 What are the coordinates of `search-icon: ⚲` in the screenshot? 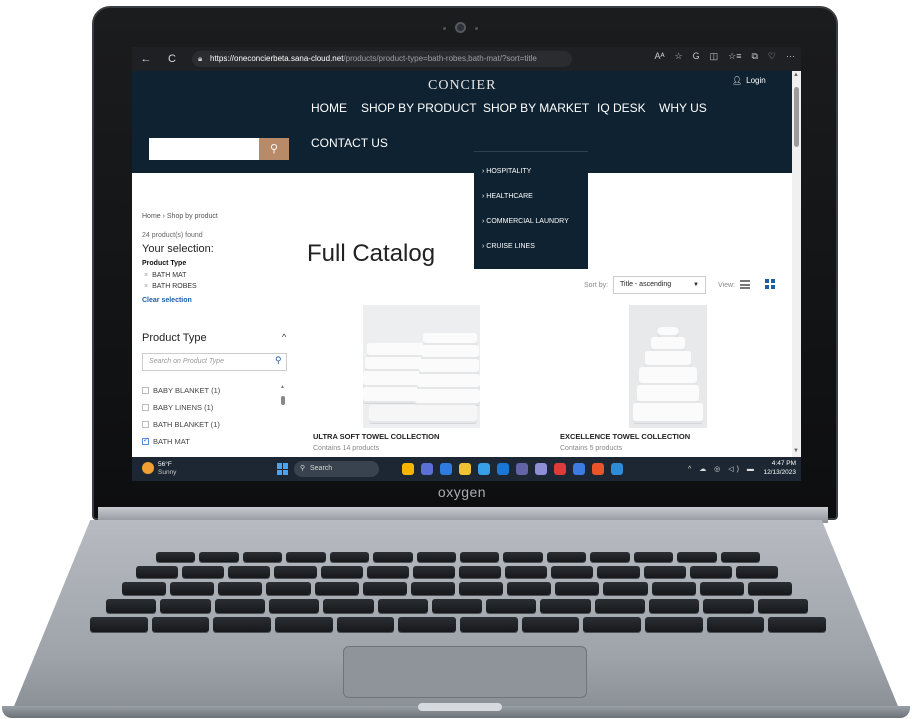 It's located at (278, 360).